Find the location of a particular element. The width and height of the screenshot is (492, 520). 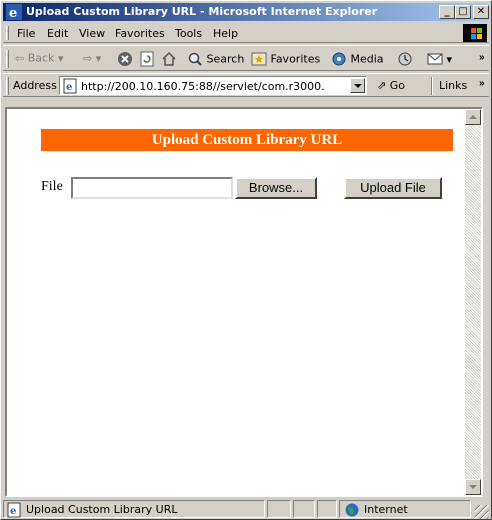

home-button is located at coordinates (169, 59).